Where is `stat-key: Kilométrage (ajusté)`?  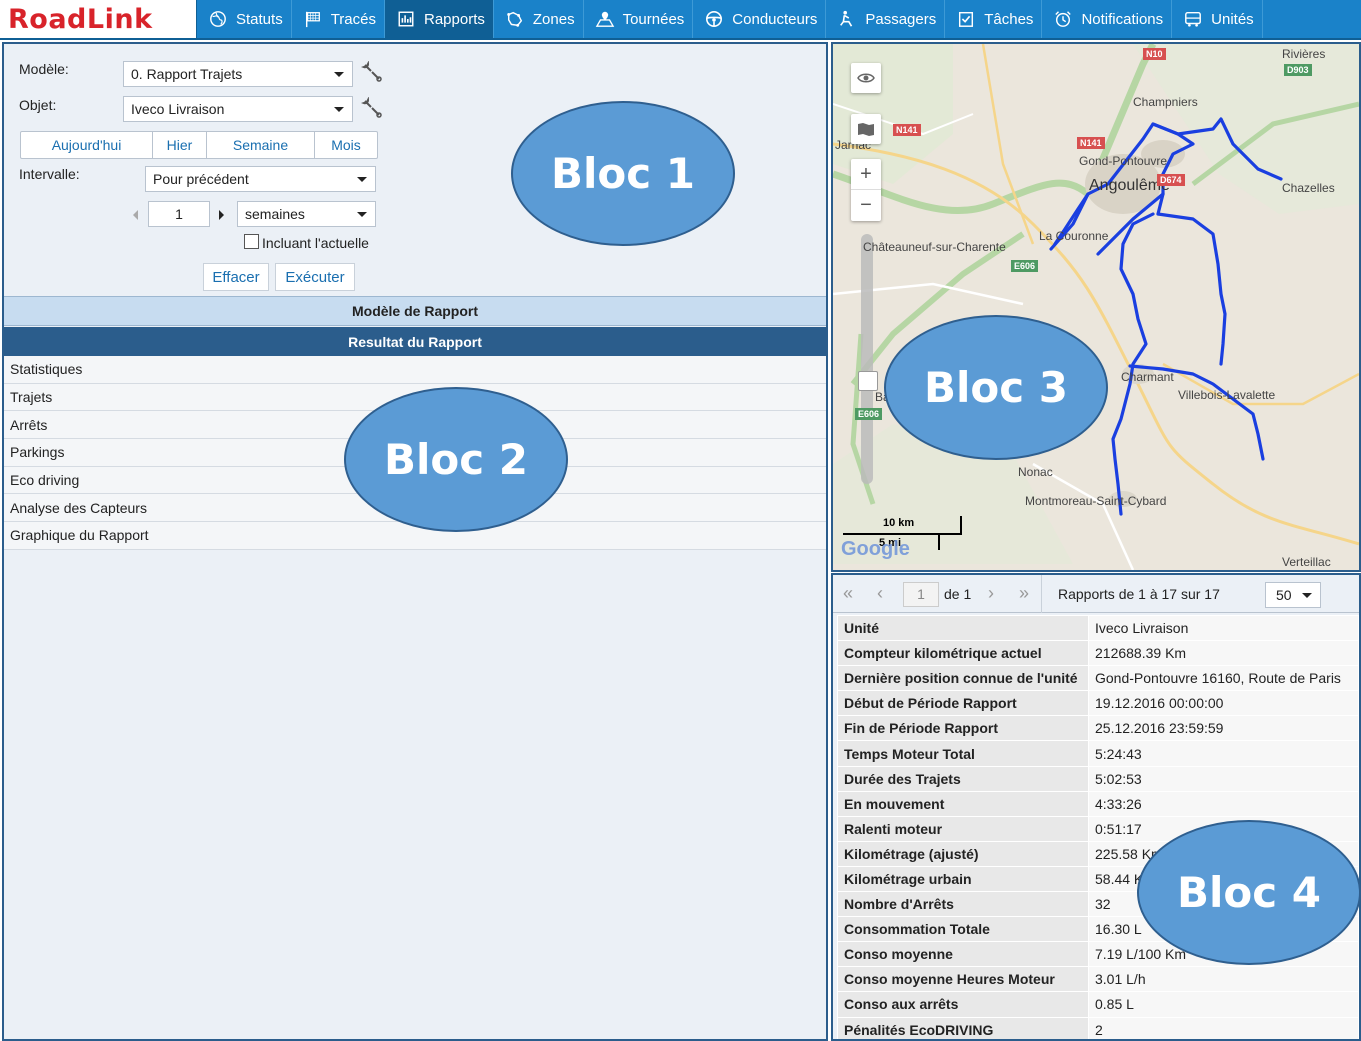 stat-key: Kilométrage (ajusté) is located at coordinates (963, 853).